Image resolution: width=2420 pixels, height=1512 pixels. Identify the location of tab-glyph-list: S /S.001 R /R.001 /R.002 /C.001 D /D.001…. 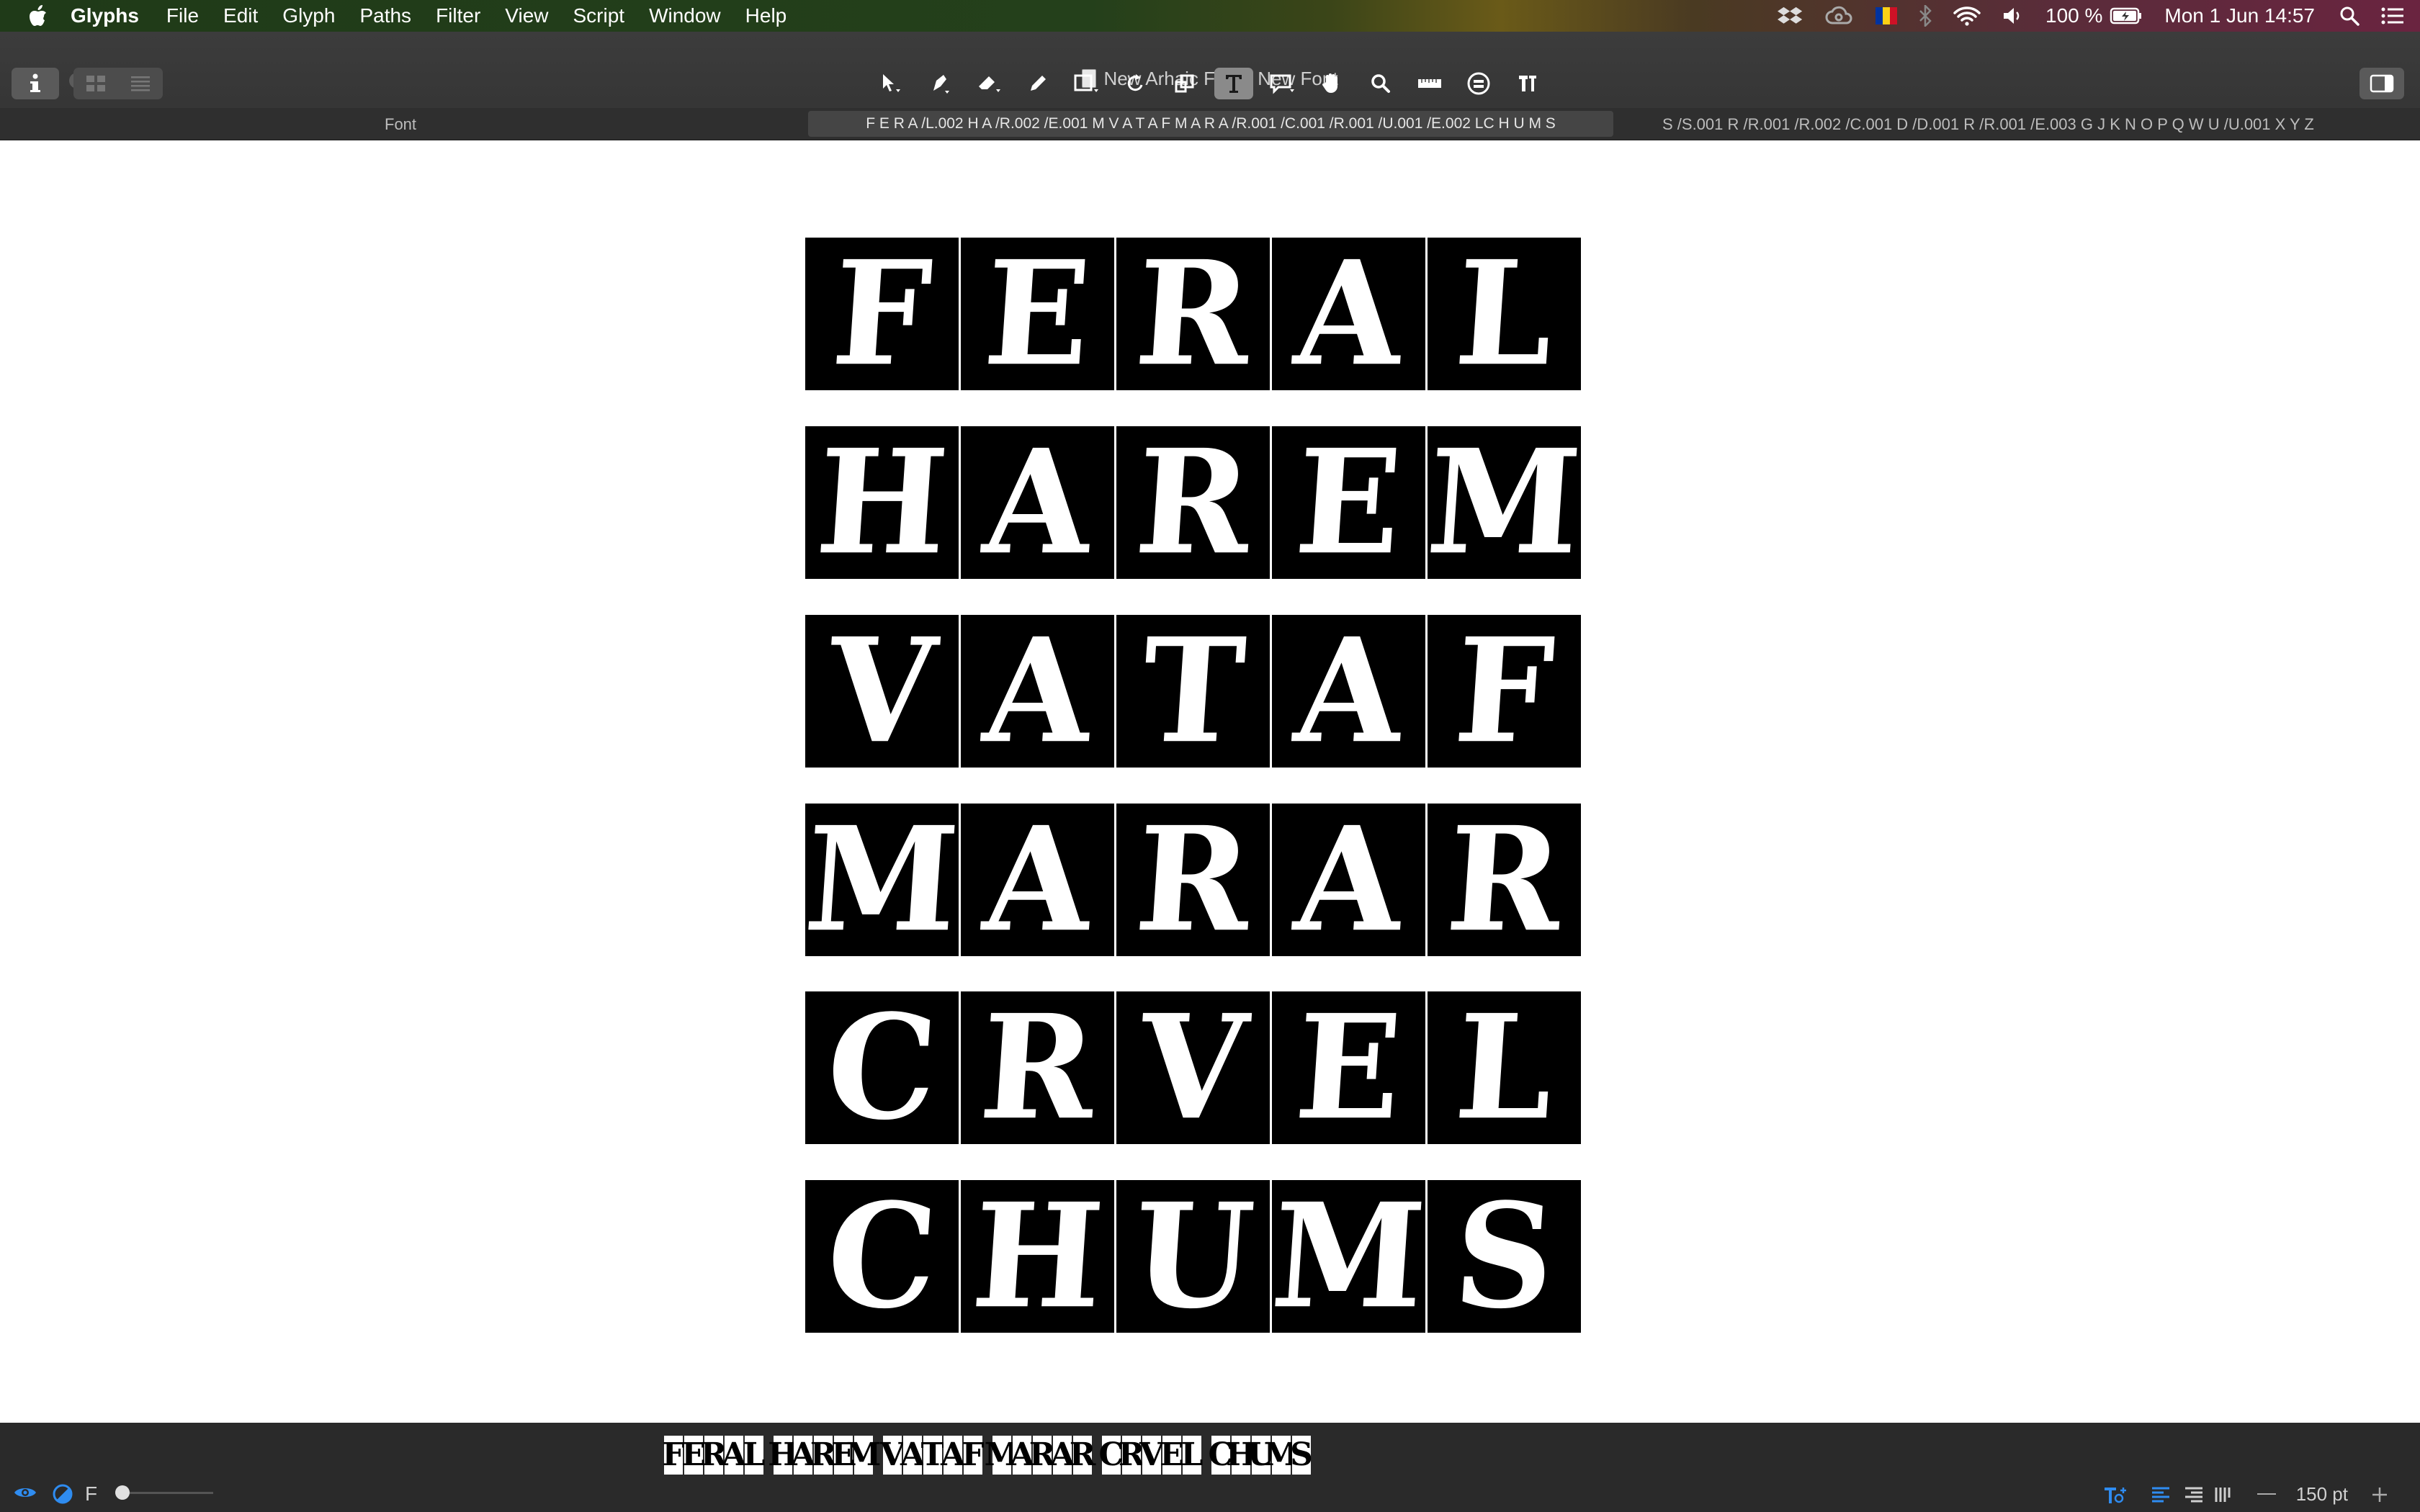
(1988, 124).